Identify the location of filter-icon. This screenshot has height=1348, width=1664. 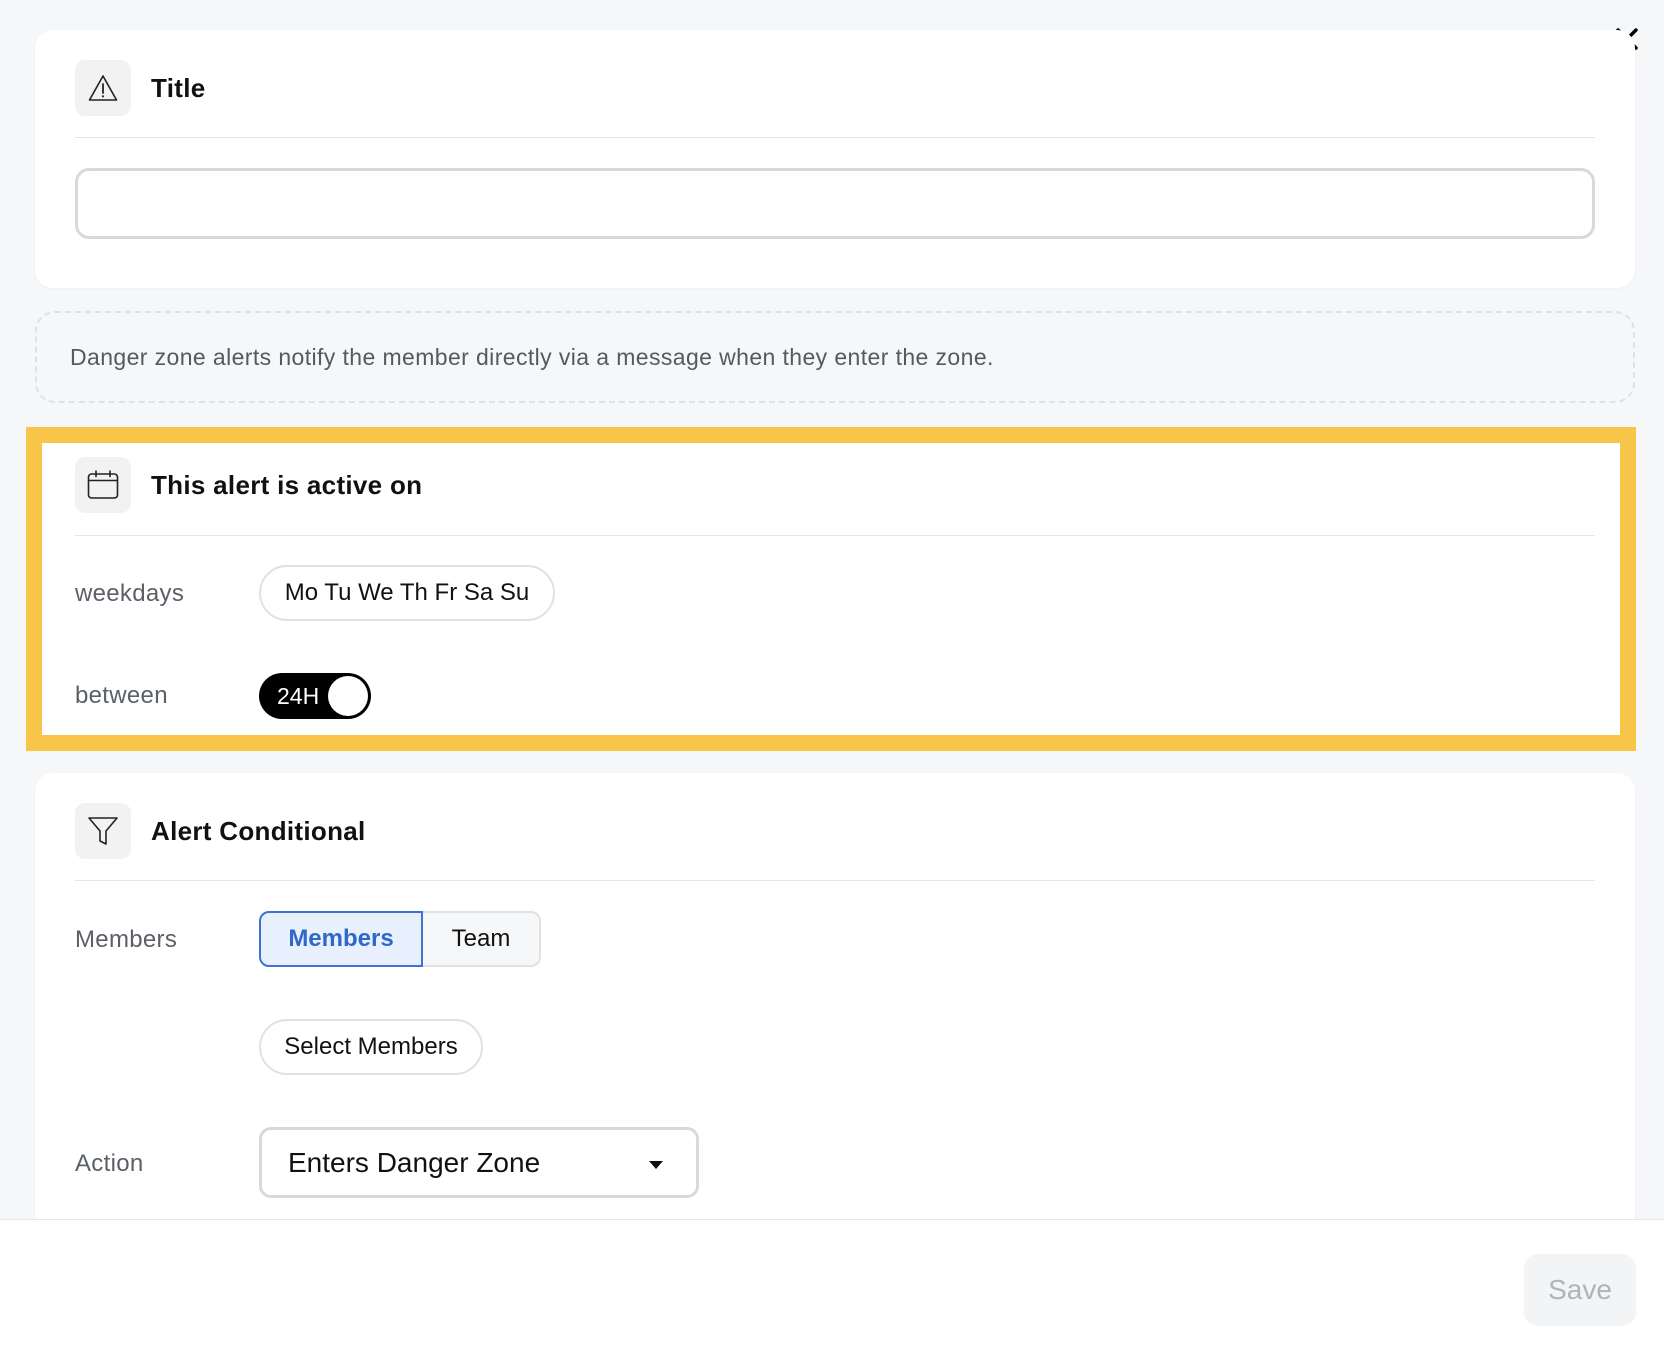
(103, 831).